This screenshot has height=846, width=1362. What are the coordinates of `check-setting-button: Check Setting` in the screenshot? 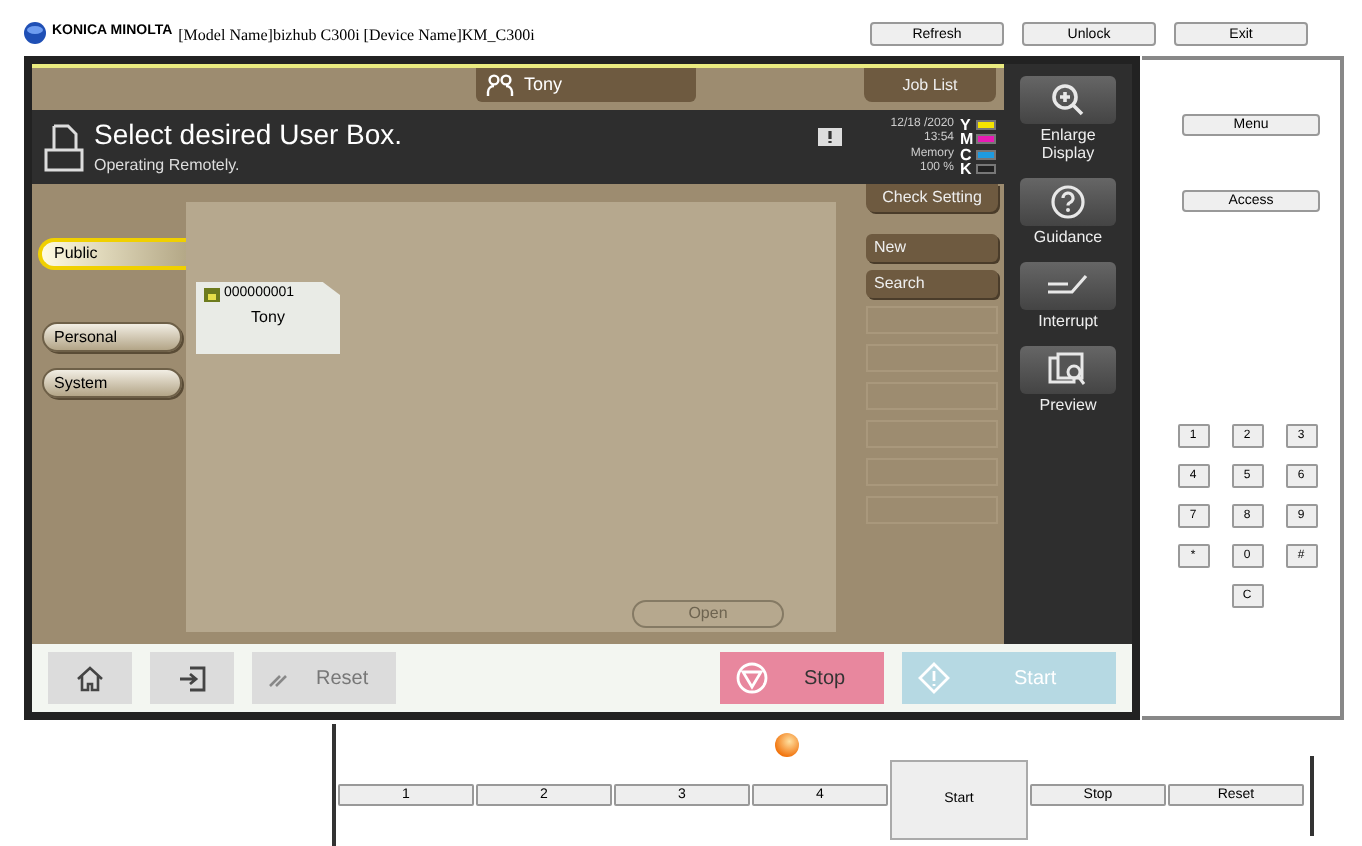 It's located at (932, 198).